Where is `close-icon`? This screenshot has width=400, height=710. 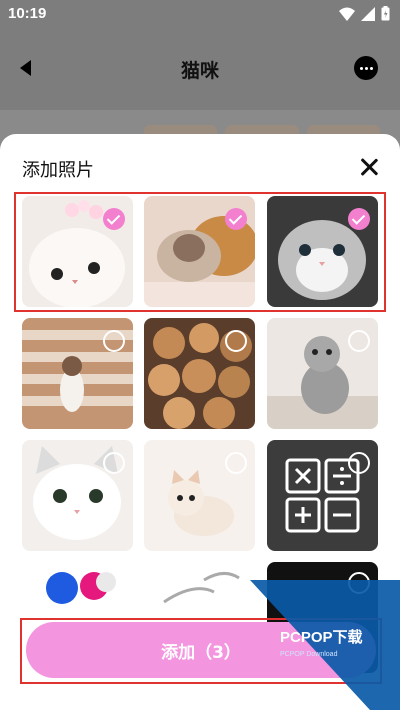 close-icon is located at coordinates (369, 167).